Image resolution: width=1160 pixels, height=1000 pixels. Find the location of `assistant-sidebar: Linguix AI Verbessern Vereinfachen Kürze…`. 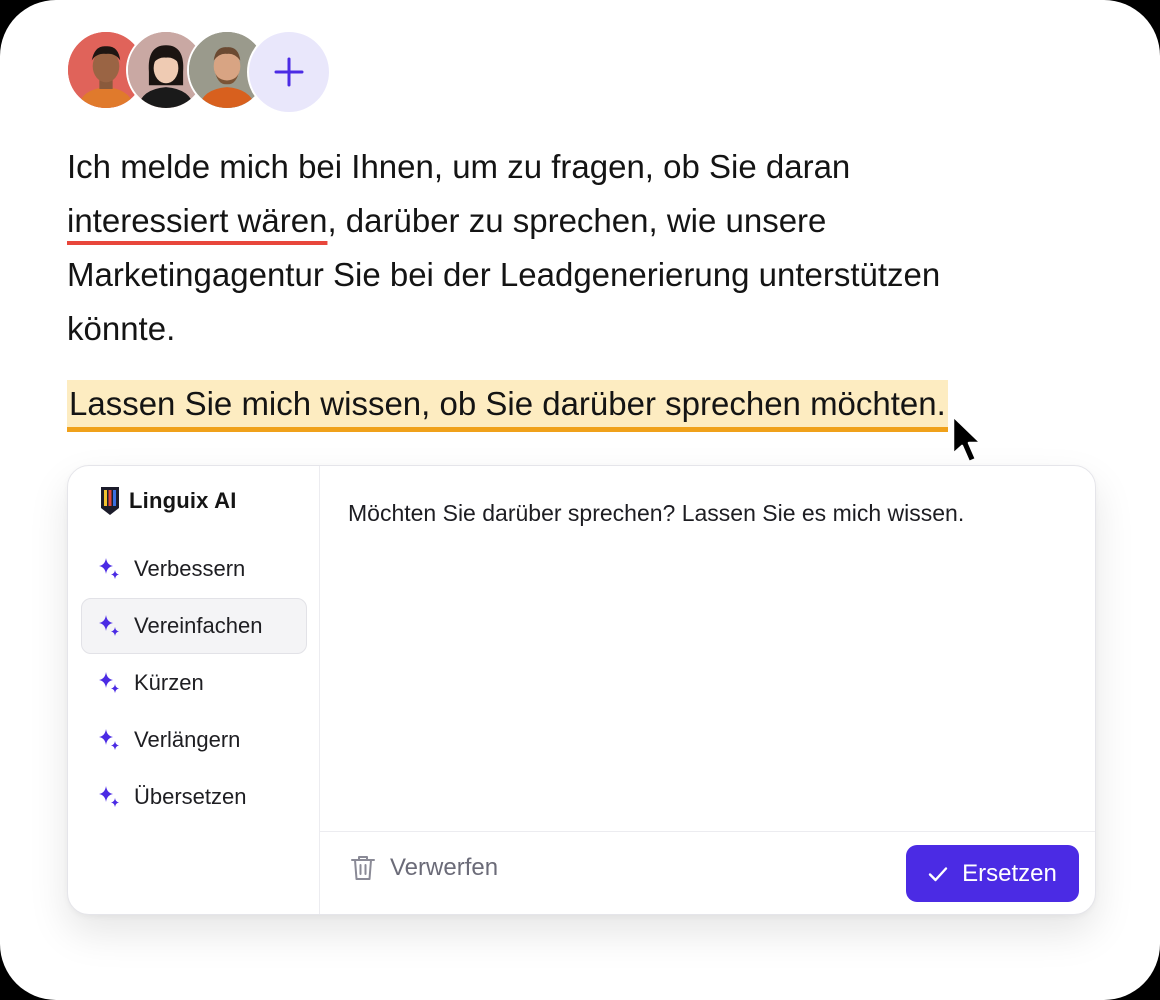

assistant-sidebar: Linguix AI Verbessern Vereinfachen Kürze… is located at coordinates (194, 690).